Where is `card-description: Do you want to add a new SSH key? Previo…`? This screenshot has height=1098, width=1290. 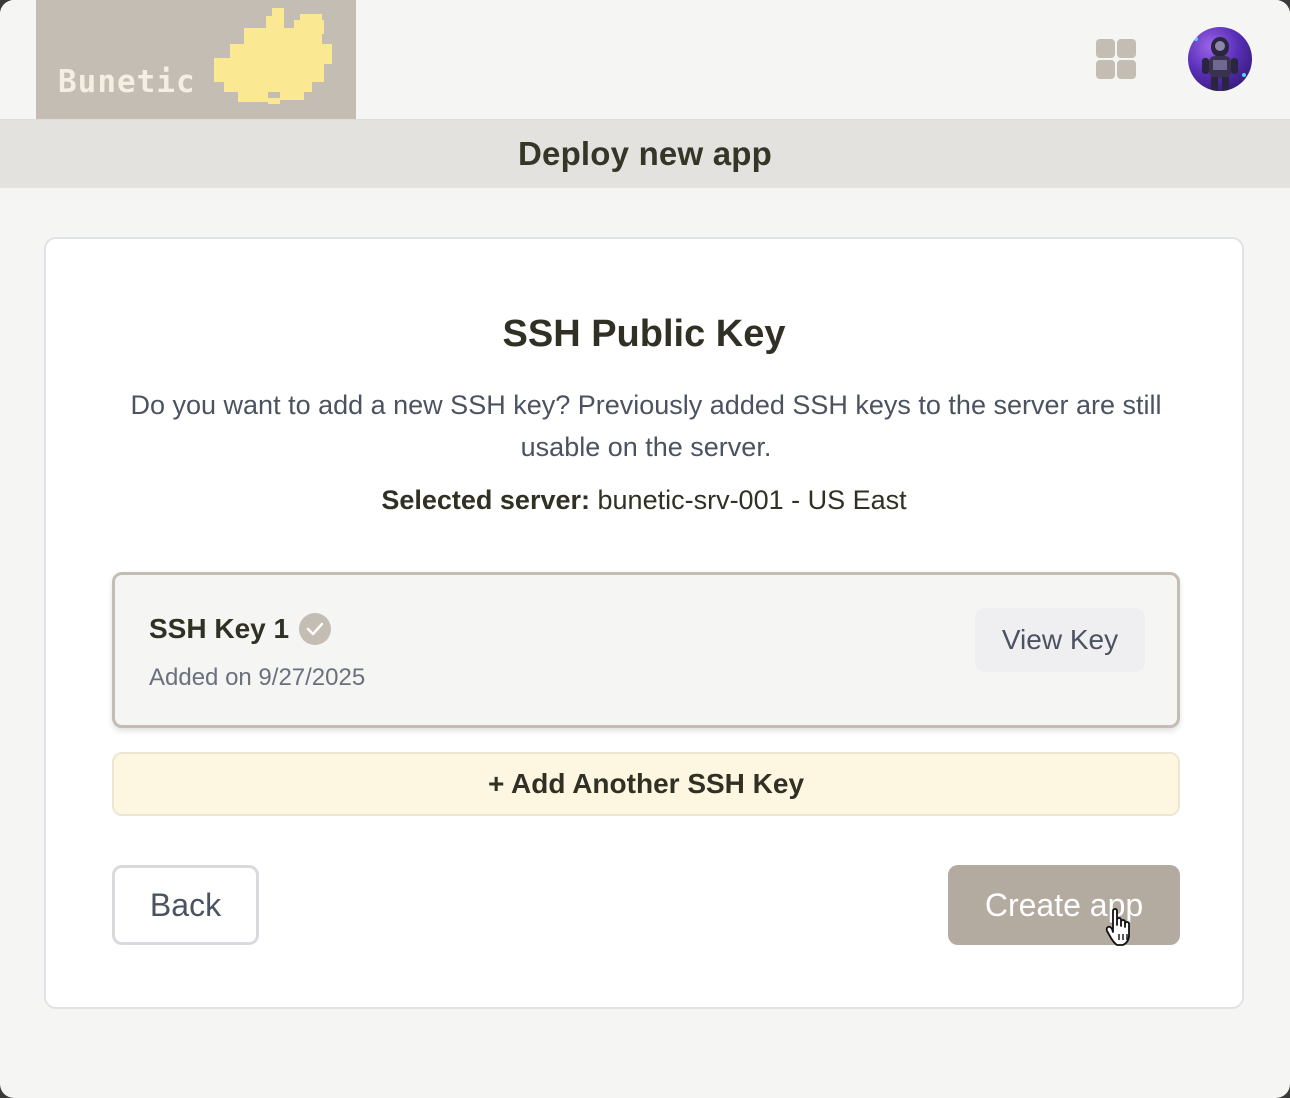 card-description: Do you want to add a new SSH key? Previo… is located at coordinates (646, 426).